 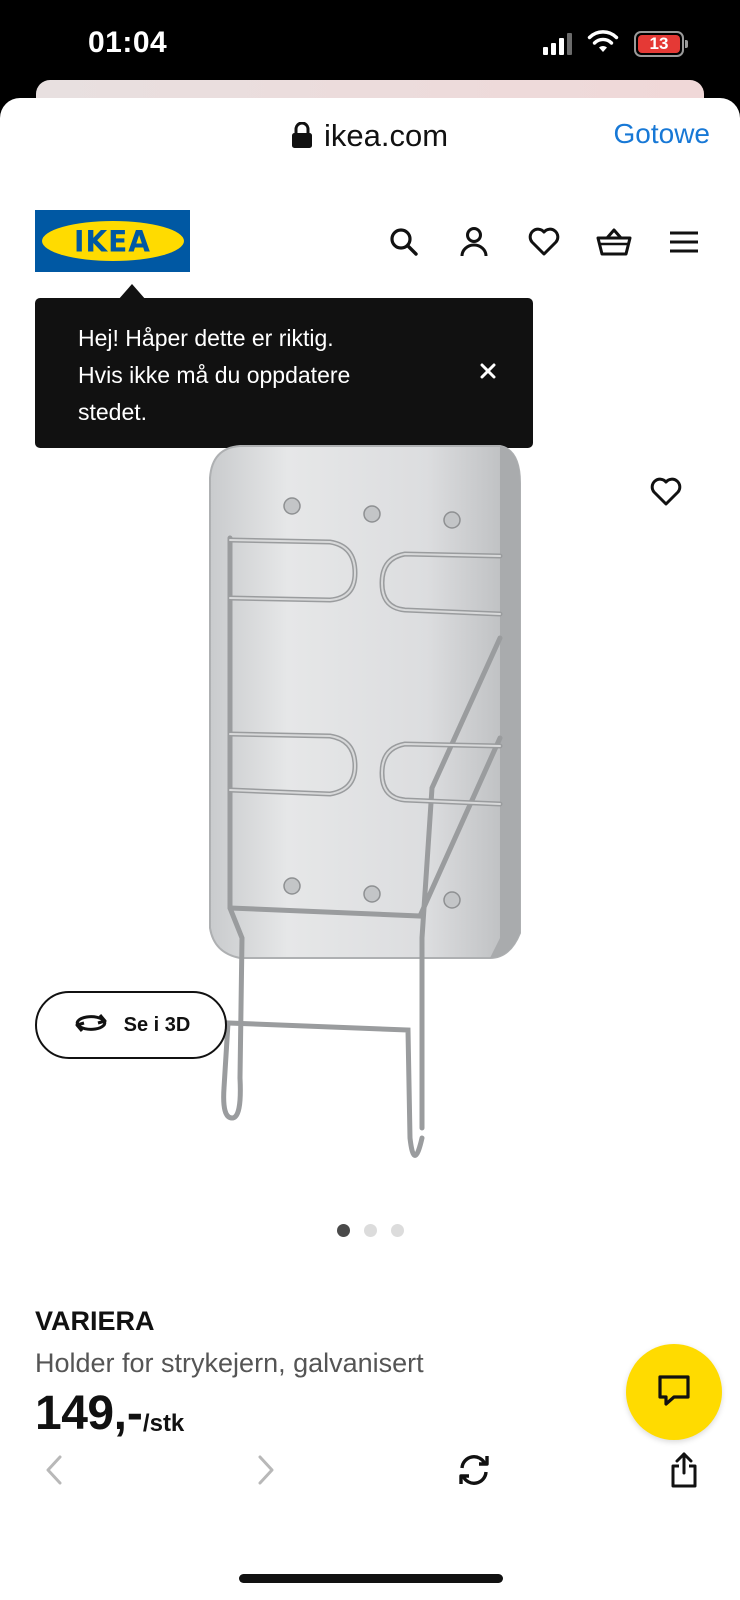 I want to click on chat-icon, so click(x=674, y=1392).